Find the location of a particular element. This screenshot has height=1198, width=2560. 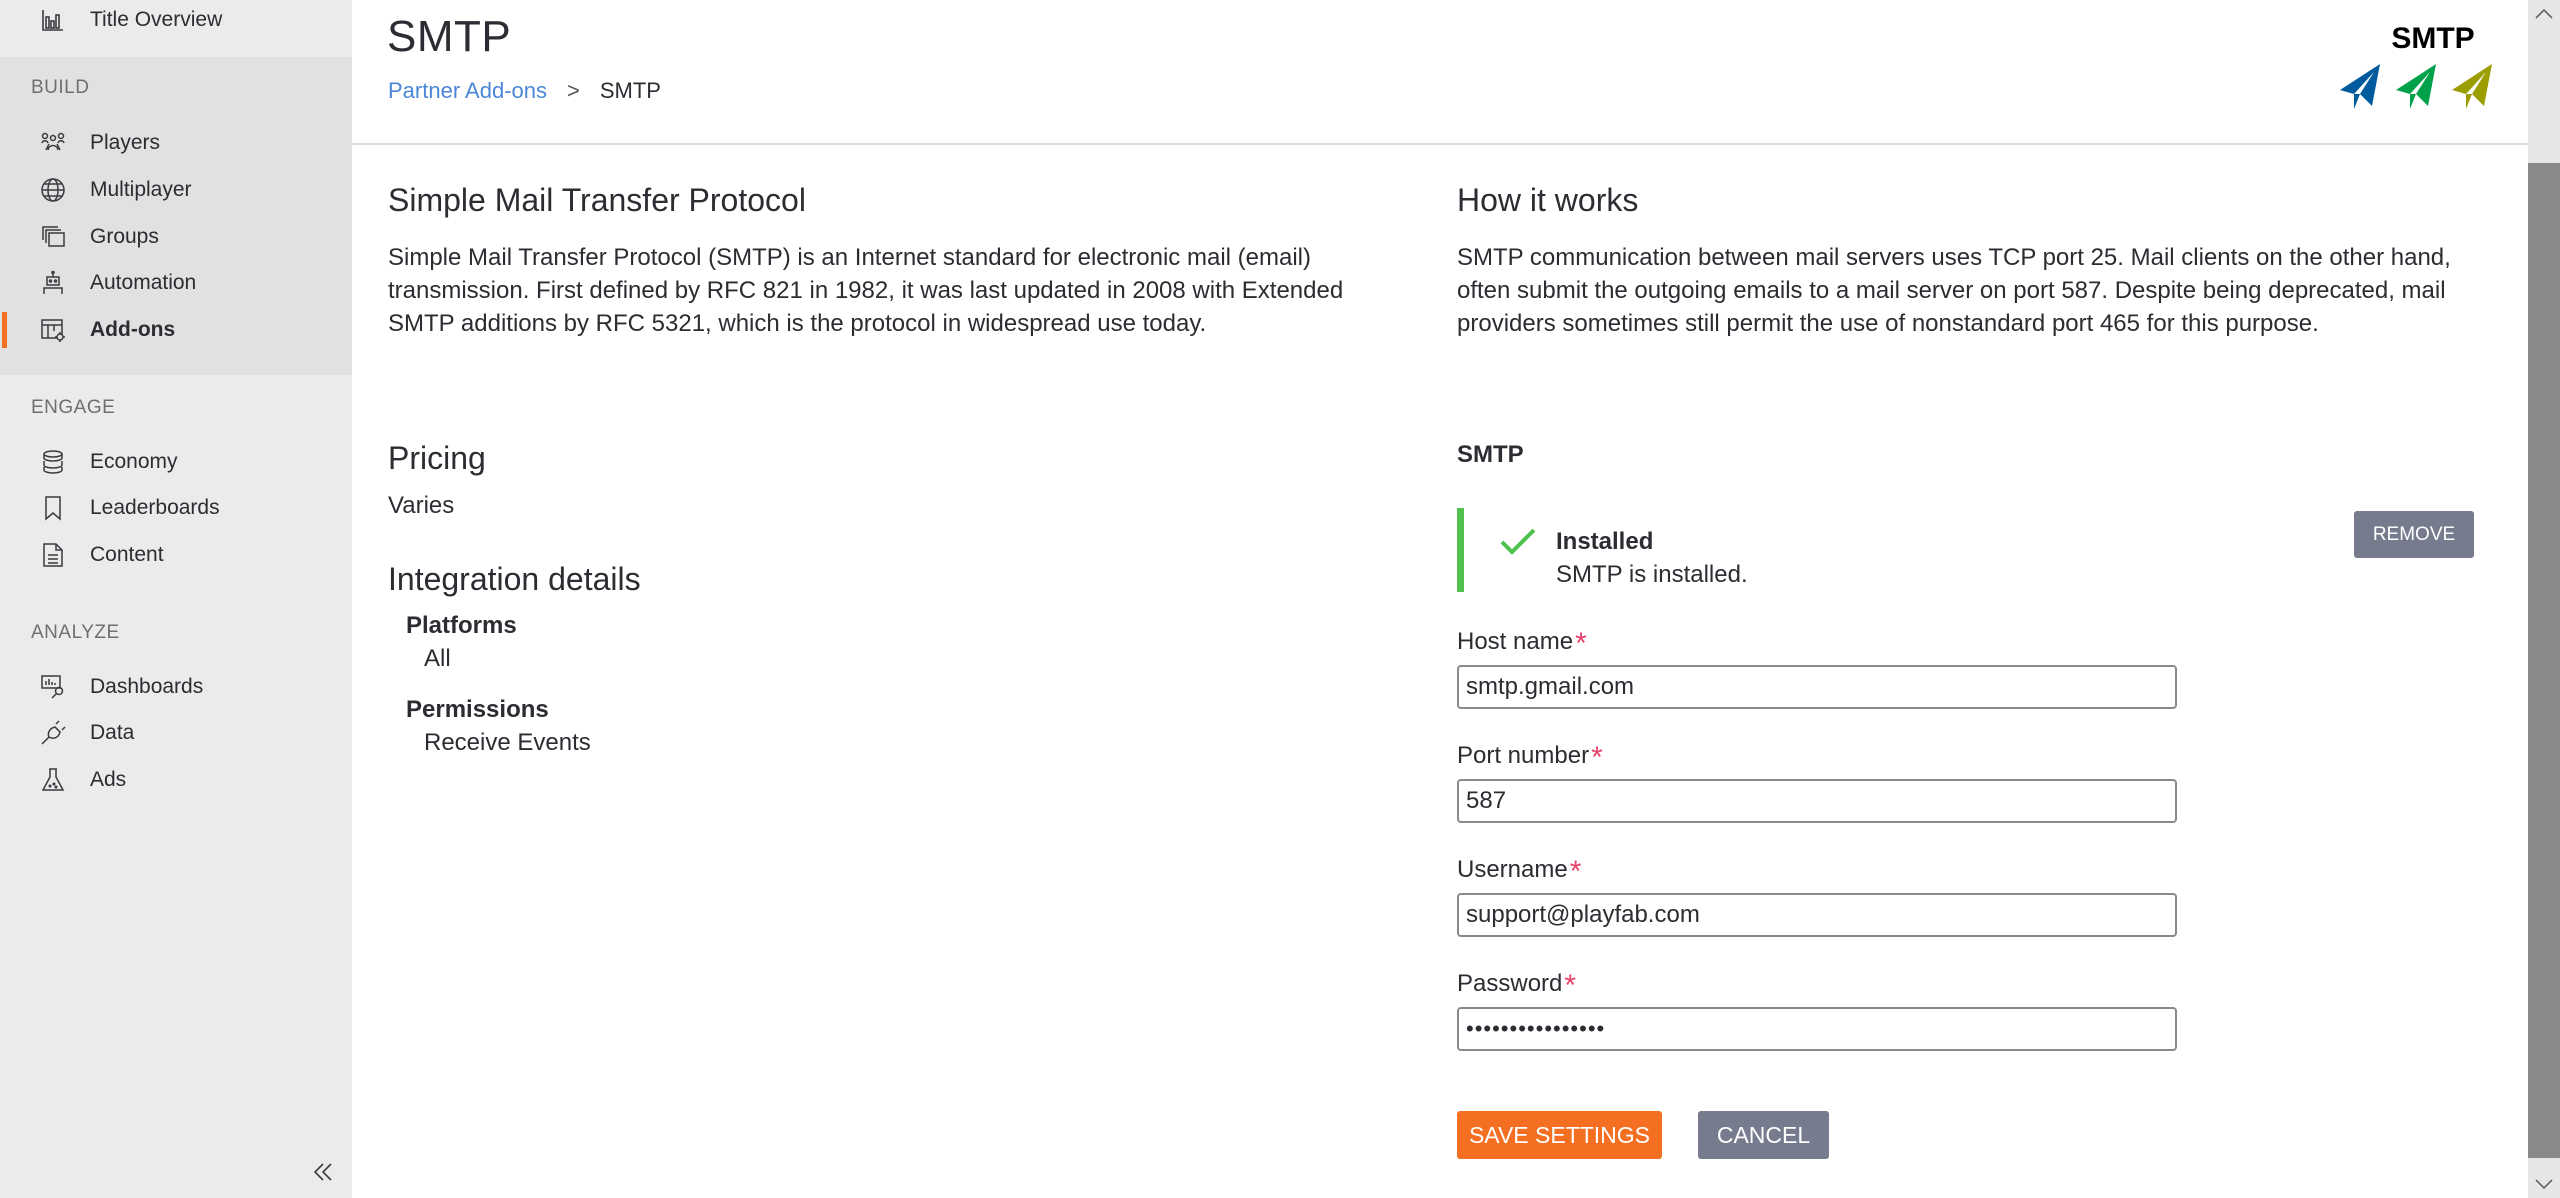

sidebar-item-content: Content is located at coordinates (176, 555).